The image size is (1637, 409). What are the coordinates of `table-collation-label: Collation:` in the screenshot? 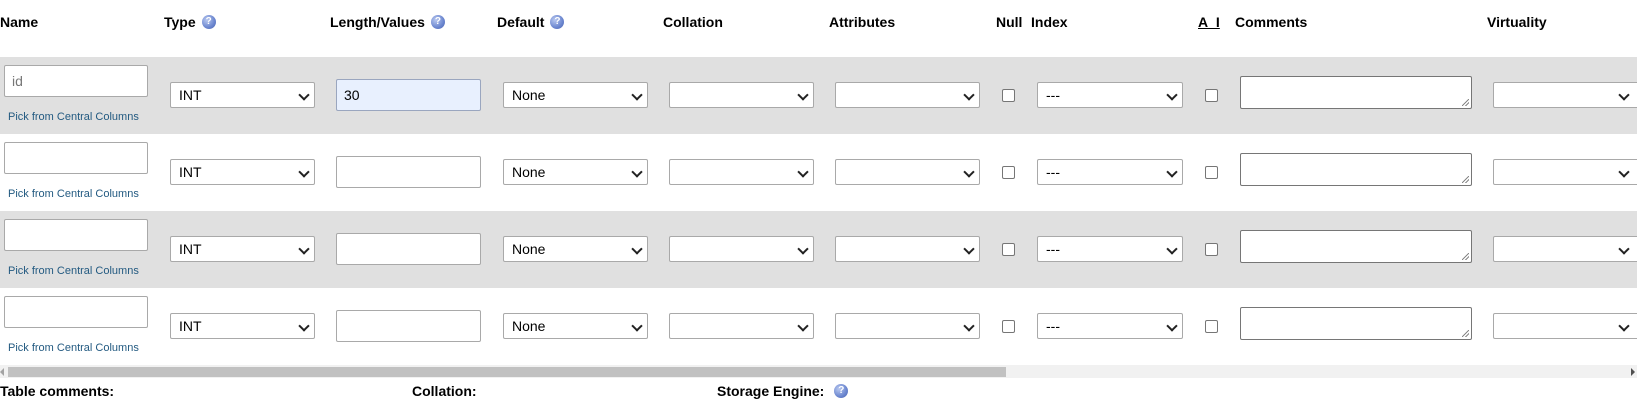 It's located at (444, 391).